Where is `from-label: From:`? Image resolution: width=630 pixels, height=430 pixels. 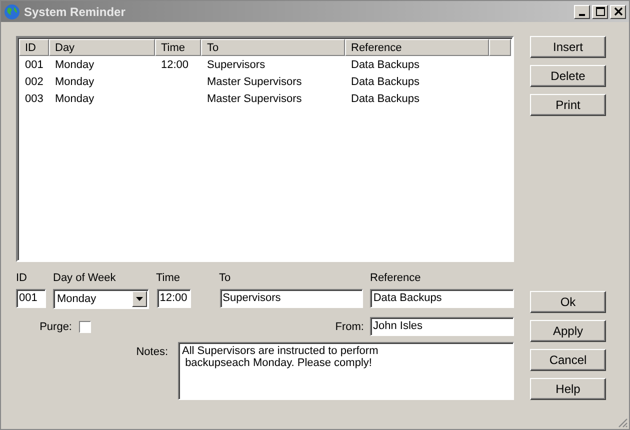 from-label: From: is located at coordinates (349, 326).